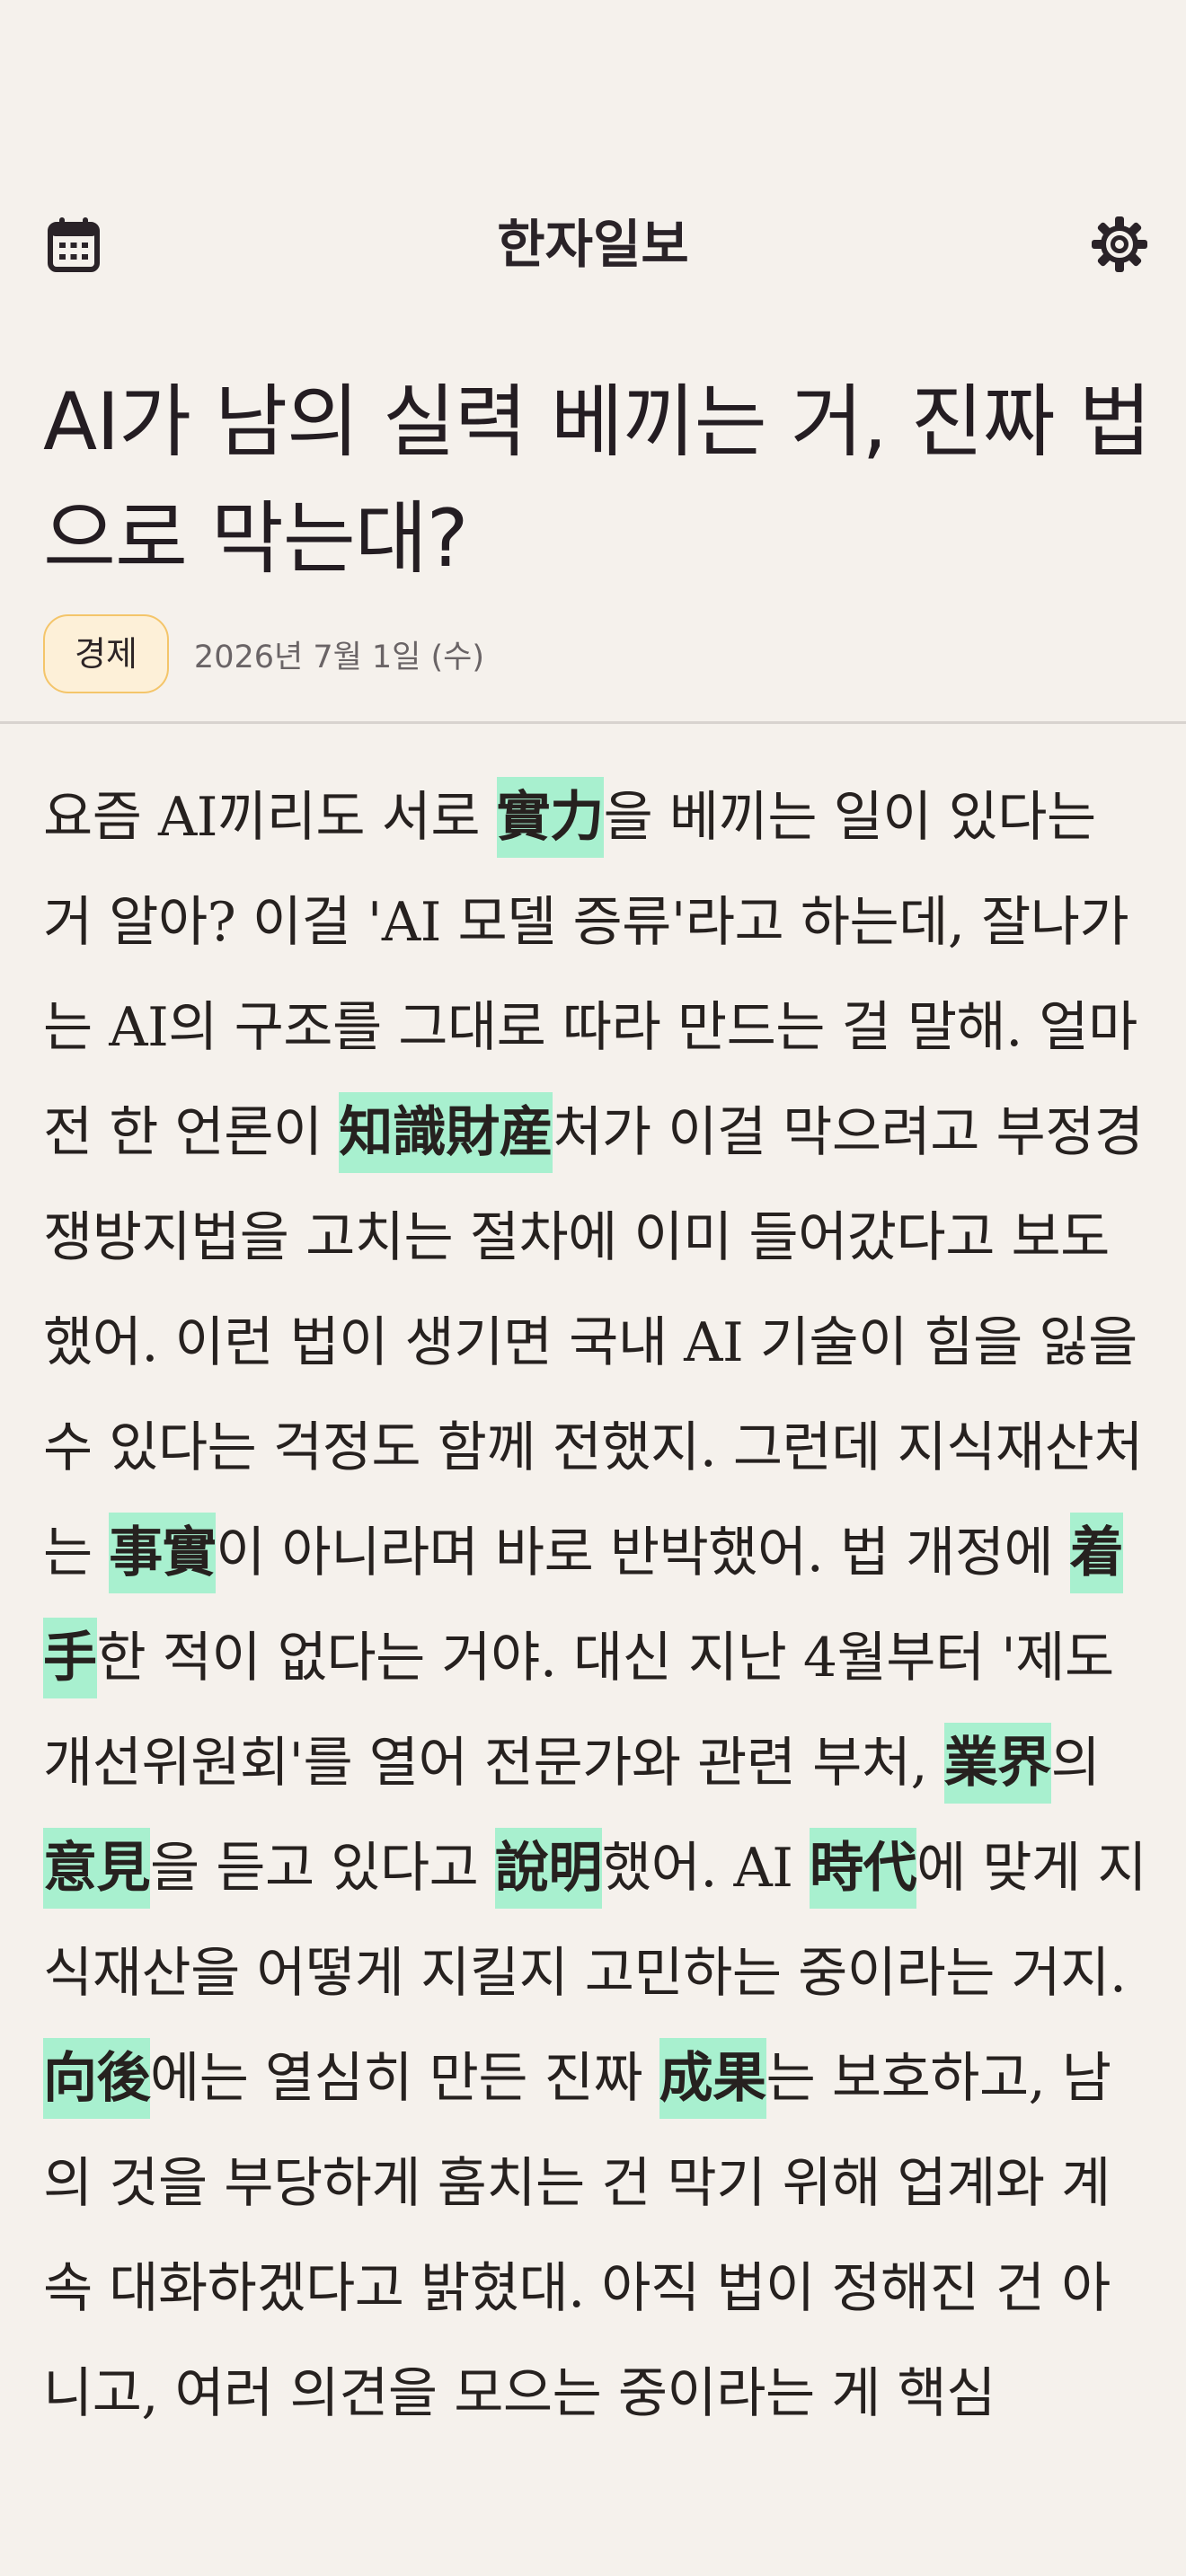 The width and height of the screenshot is (1186, 2576). Describe the element at coordinates (550, 817) in the screenshot. I see `hanja-word: 實力` at that location.